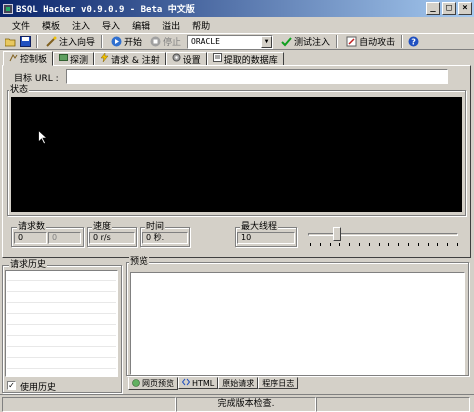 Image resolution: width=474 pixels, height=412 pixels. Describe the element at coordinates (337, 234) in the screenshot. I see `threads-slider-thumb` at that location.